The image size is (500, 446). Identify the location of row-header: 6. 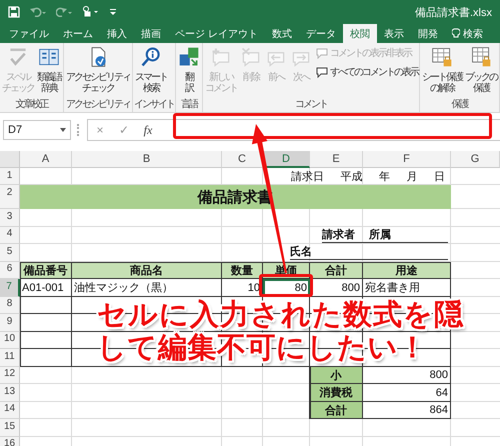
(10, 270).